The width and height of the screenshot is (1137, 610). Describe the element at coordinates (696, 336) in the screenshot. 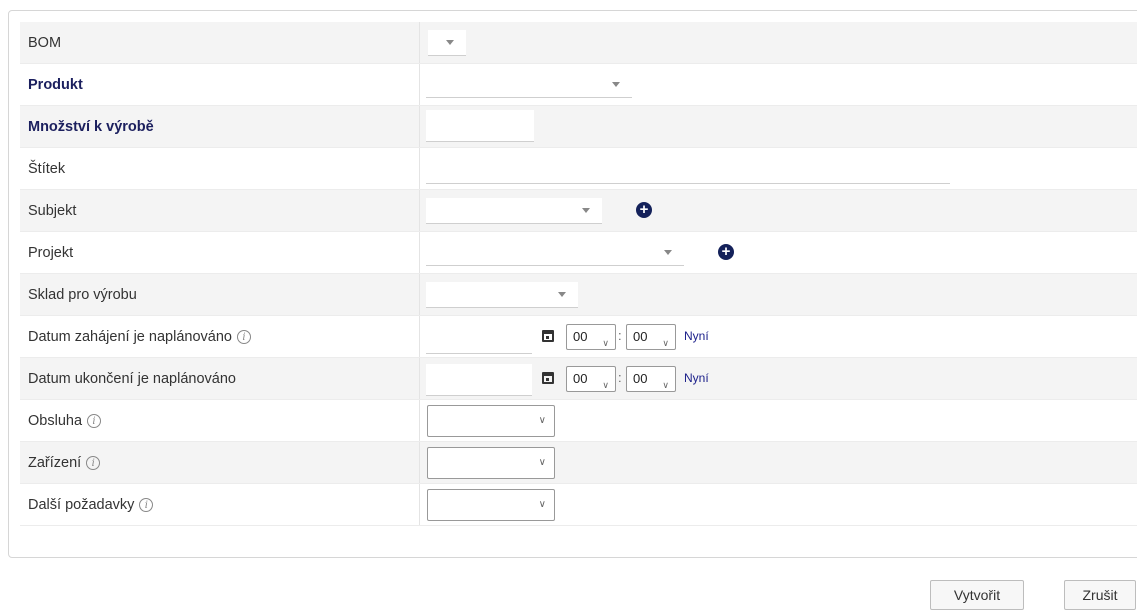

I see `start-now-link: Nyní` at that location.